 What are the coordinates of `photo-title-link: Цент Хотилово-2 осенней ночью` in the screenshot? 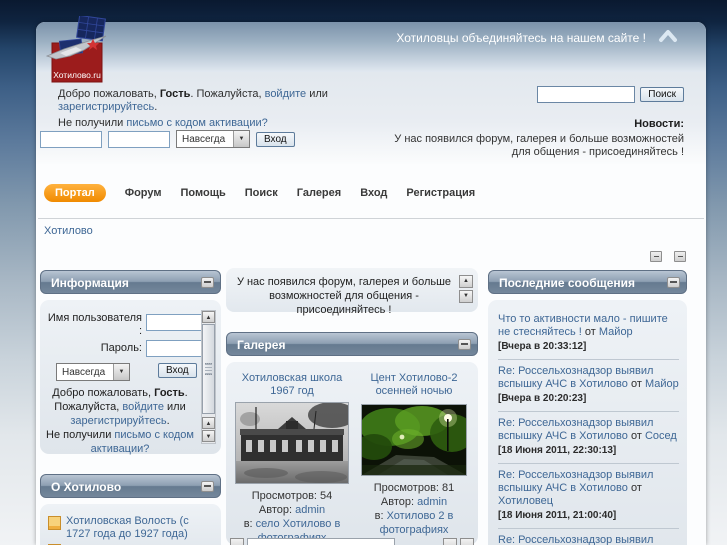 It's located at (414, 385).